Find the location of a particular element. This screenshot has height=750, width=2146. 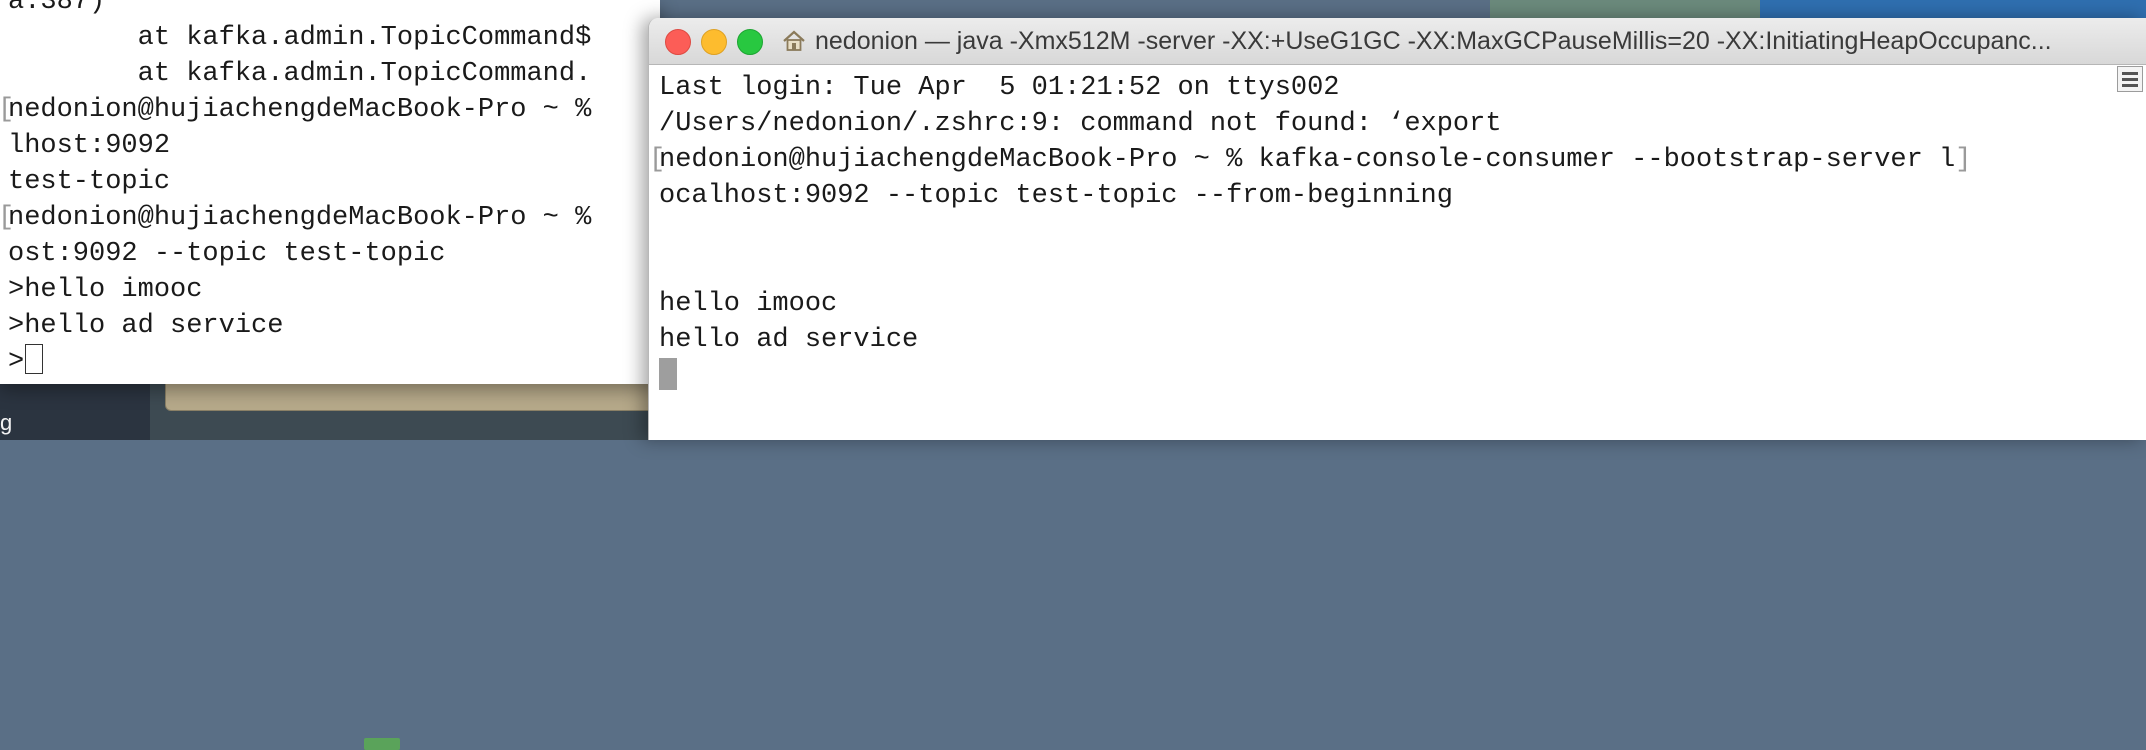

close-button is located at coordinates (678, 42).